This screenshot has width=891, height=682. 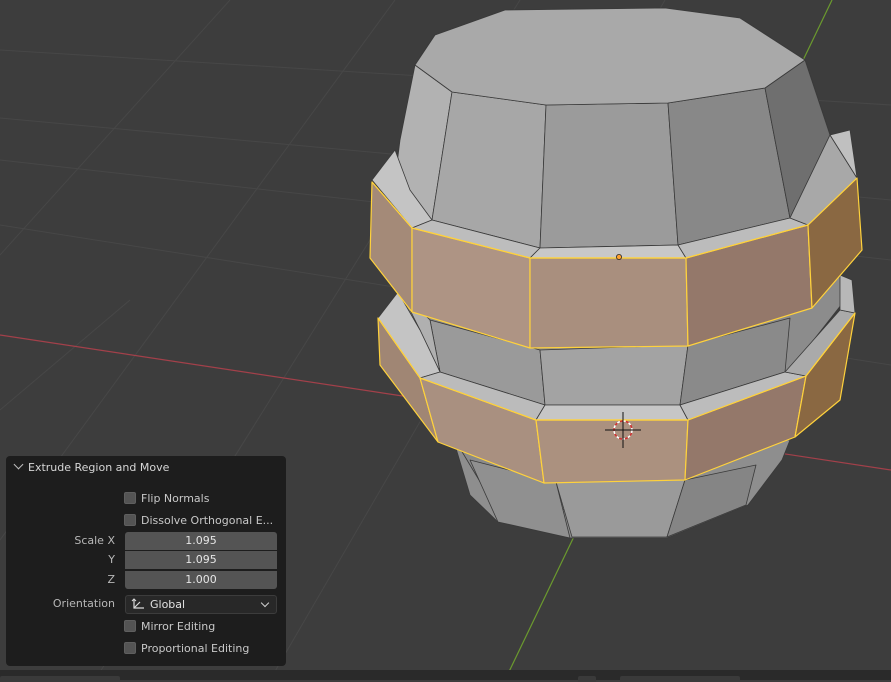 What do you see at coordinates (168, 604) in the screenshot?
I see `orientation-value: Global` at bounding box center [168, 604].